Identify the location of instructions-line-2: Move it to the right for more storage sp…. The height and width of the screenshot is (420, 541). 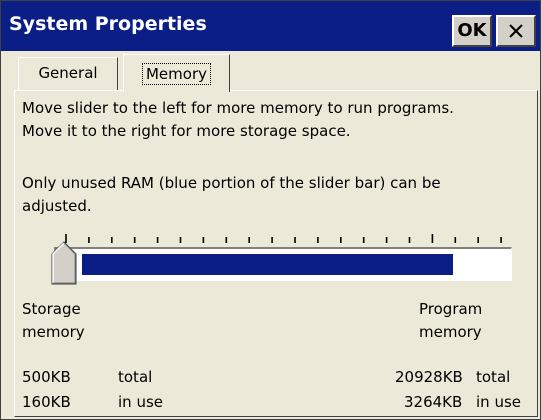
(186, 131).